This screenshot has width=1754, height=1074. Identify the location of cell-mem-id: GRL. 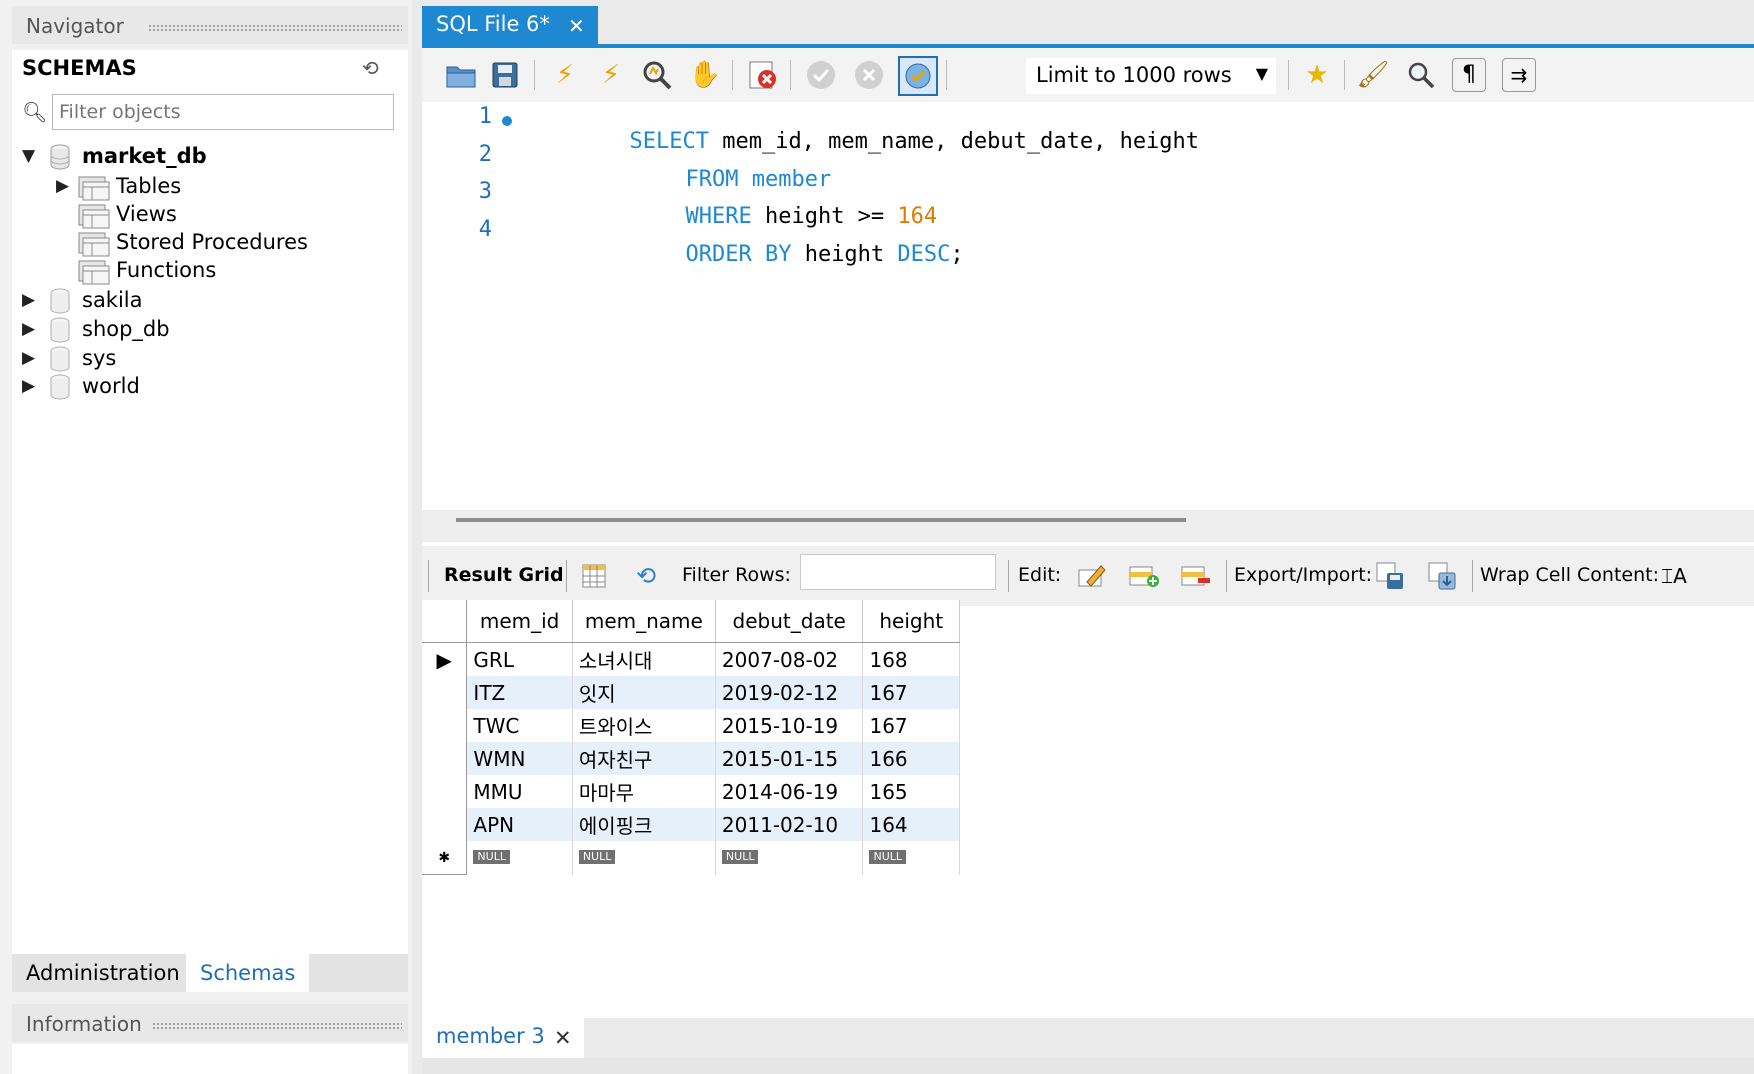
(519, 659).